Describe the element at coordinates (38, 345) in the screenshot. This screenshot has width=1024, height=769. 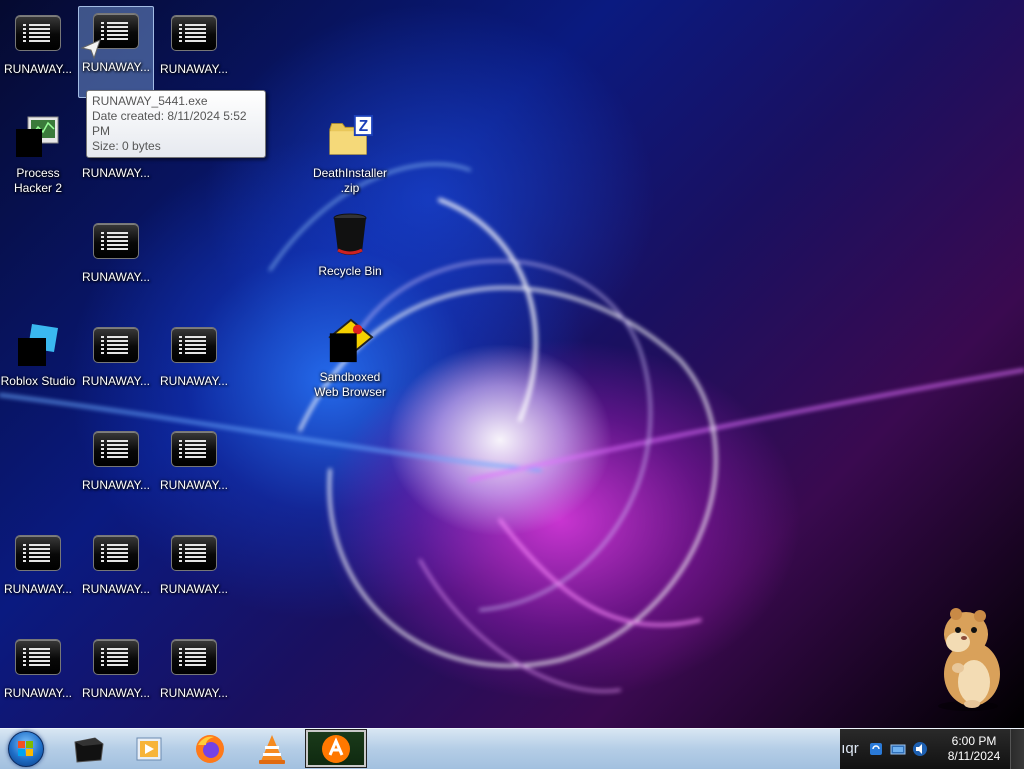
I see `roblox-studio-icon` at that location.